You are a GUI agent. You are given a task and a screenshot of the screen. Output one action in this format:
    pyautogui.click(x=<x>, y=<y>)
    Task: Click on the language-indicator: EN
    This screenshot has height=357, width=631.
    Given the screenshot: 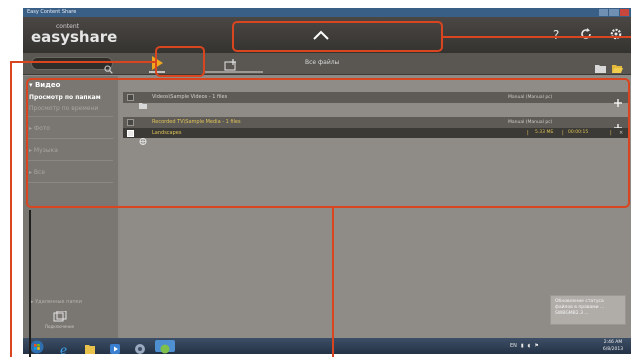 What is the action you would take?
    pyautogui.click(x=513, y=346)
    